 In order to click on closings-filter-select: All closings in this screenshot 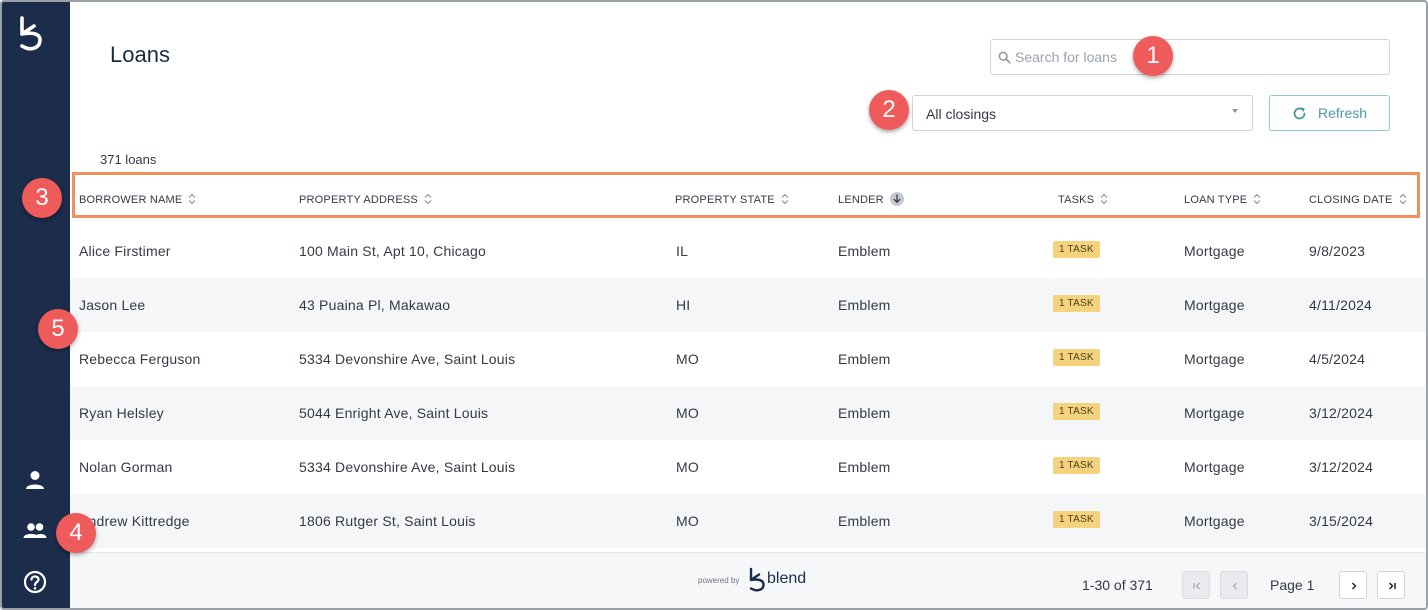, I will do `click(1082, 113)`.